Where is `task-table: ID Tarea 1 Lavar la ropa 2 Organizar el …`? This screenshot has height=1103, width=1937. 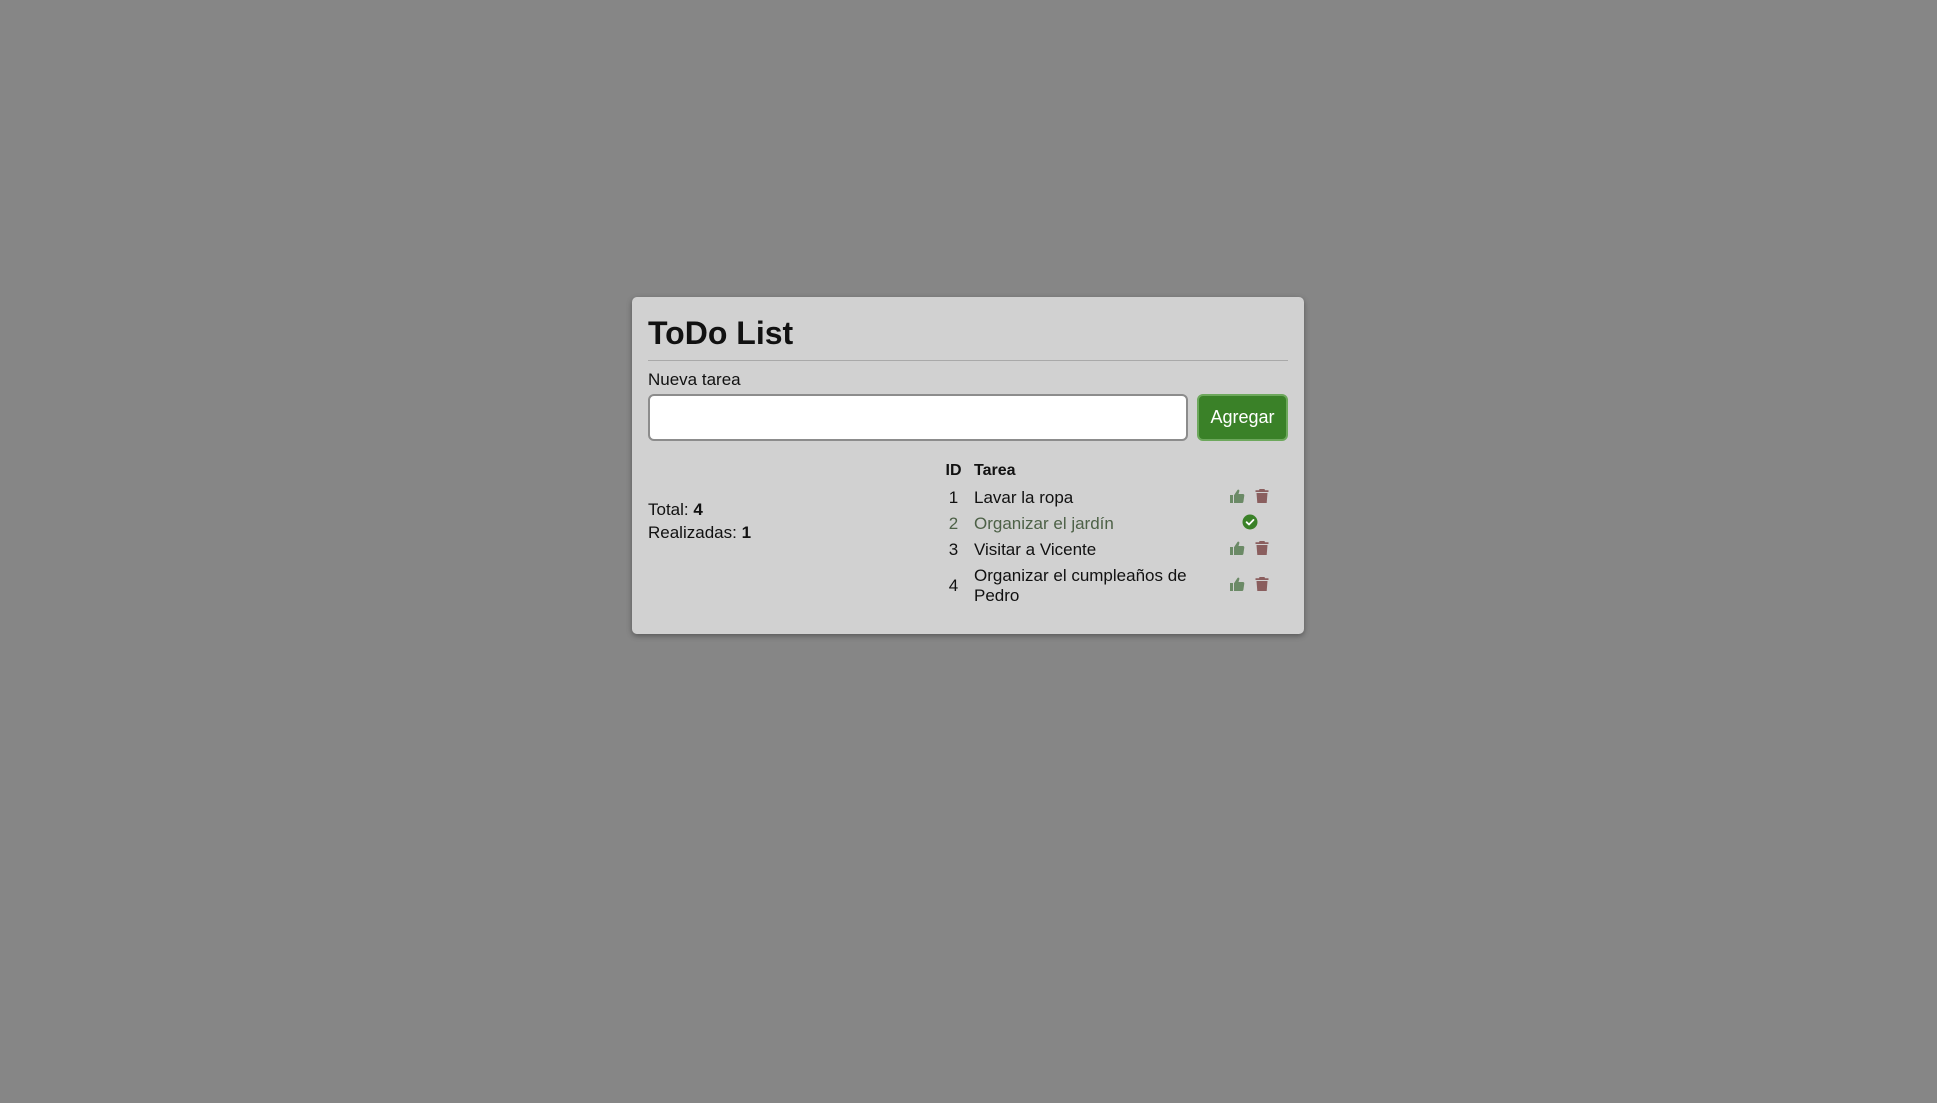 task-table: ID Tarea 1 Lavar la ropa 2 Organizar el … is located at coordinates (1113, 533).